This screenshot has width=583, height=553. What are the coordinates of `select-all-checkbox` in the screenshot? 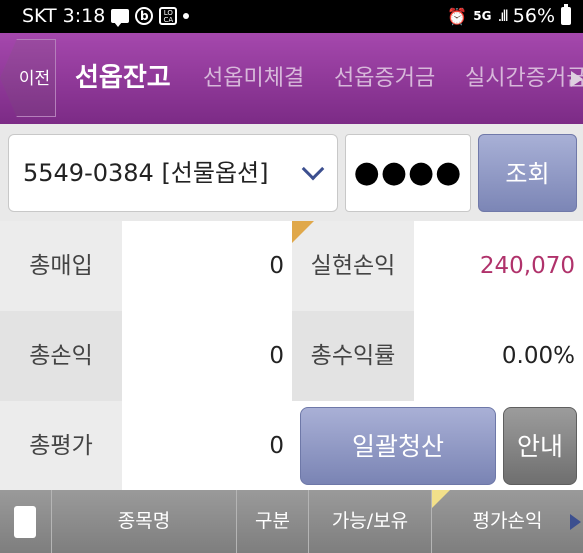 It's located at (25, 522).